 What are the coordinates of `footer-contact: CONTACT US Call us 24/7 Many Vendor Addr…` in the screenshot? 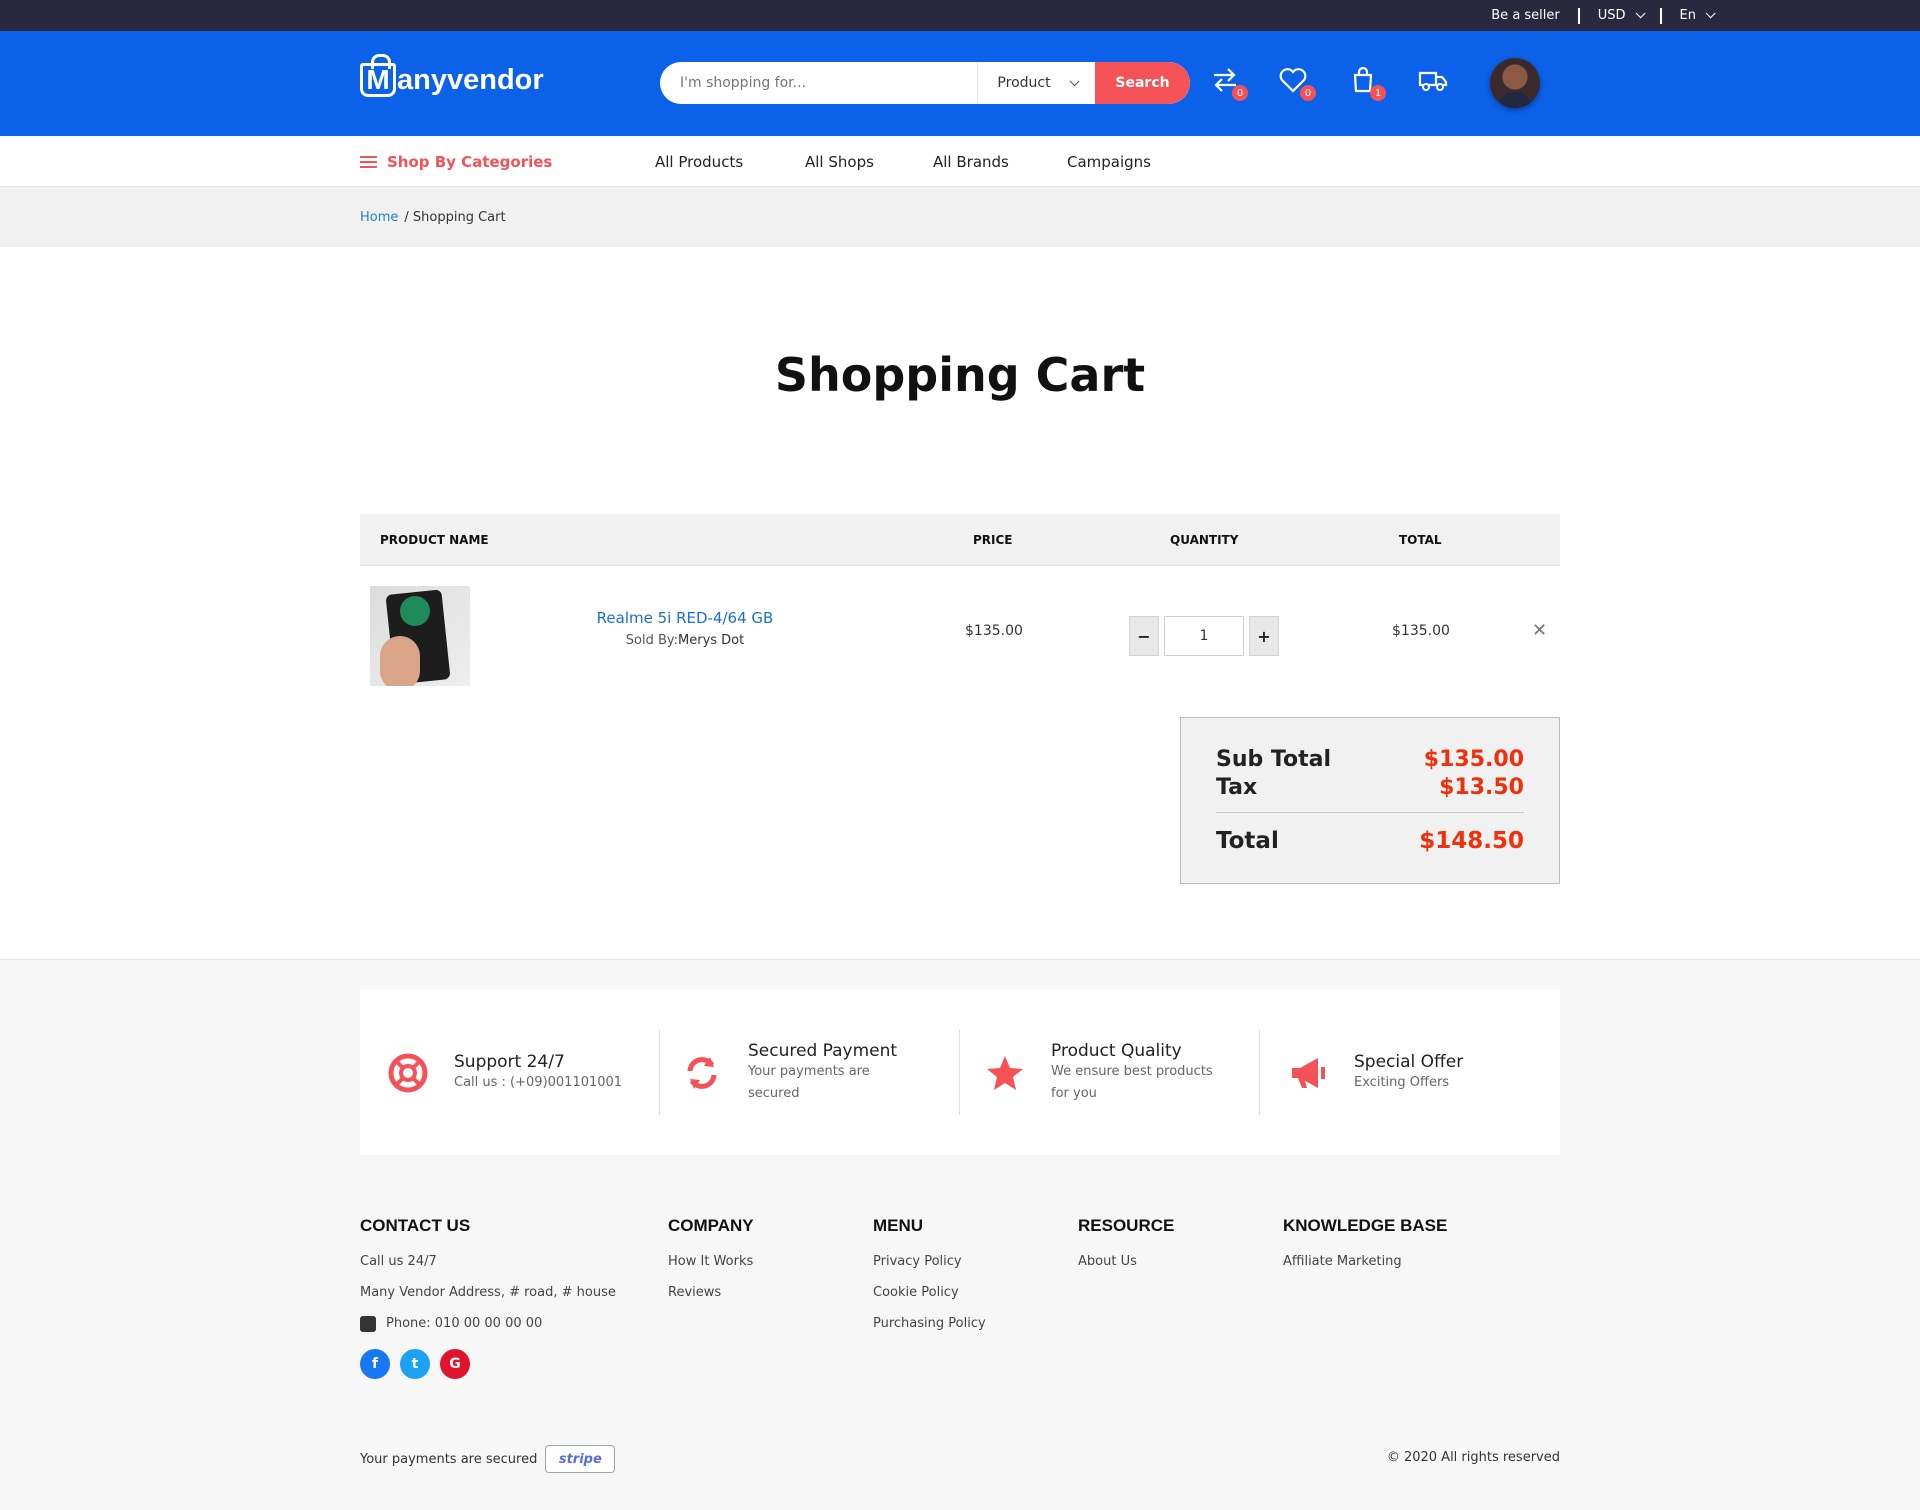 It's located at (488, 1297).